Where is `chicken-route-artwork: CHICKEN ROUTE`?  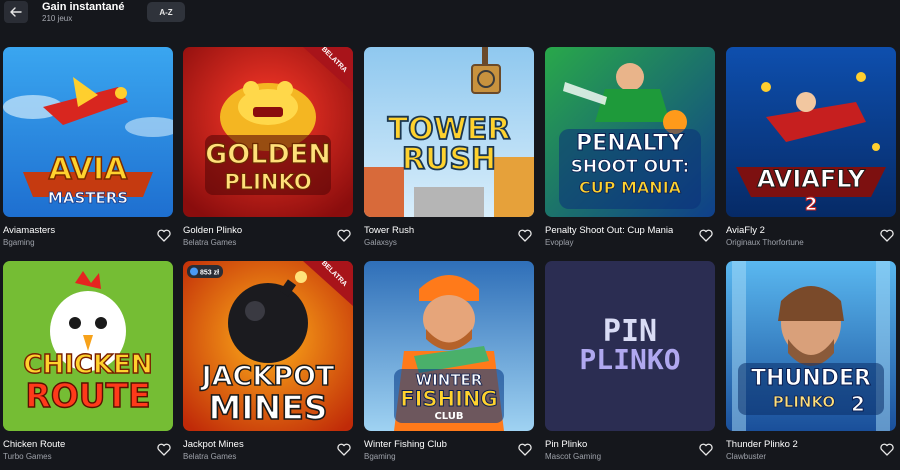
chicken-route-artwork: CHICKEN ROUTE is located at coordinates (88, 346).